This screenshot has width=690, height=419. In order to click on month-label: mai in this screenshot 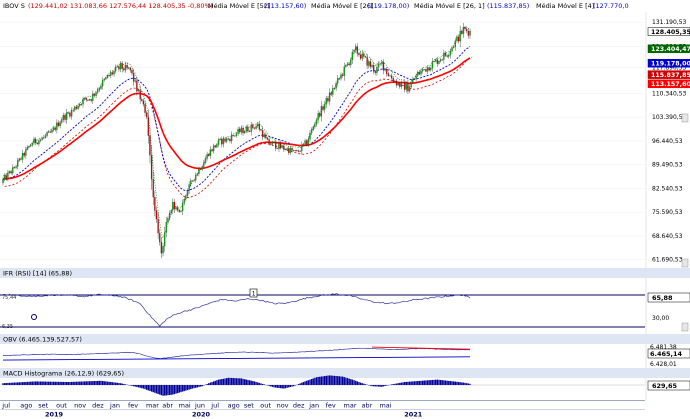, I will do `click(185, 406)`.